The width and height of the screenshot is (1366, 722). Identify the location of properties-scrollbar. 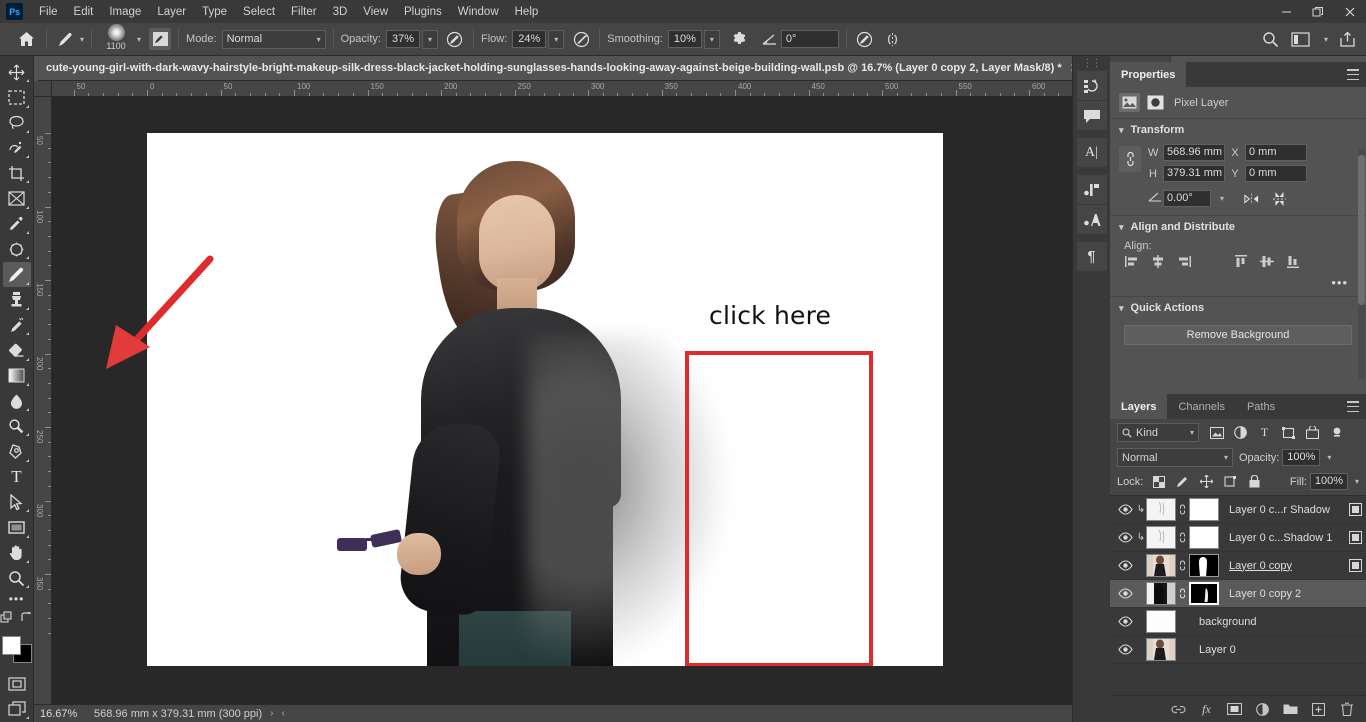
(1361, 264).